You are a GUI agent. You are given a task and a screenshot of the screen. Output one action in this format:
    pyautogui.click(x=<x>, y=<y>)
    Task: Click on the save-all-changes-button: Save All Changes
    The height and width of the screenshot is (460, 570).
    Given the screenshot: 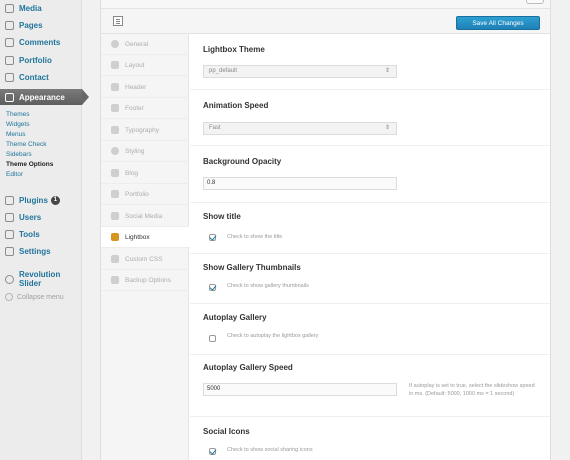 What is the action you would take?
    pyautogui.click(x=498, y=23)
    